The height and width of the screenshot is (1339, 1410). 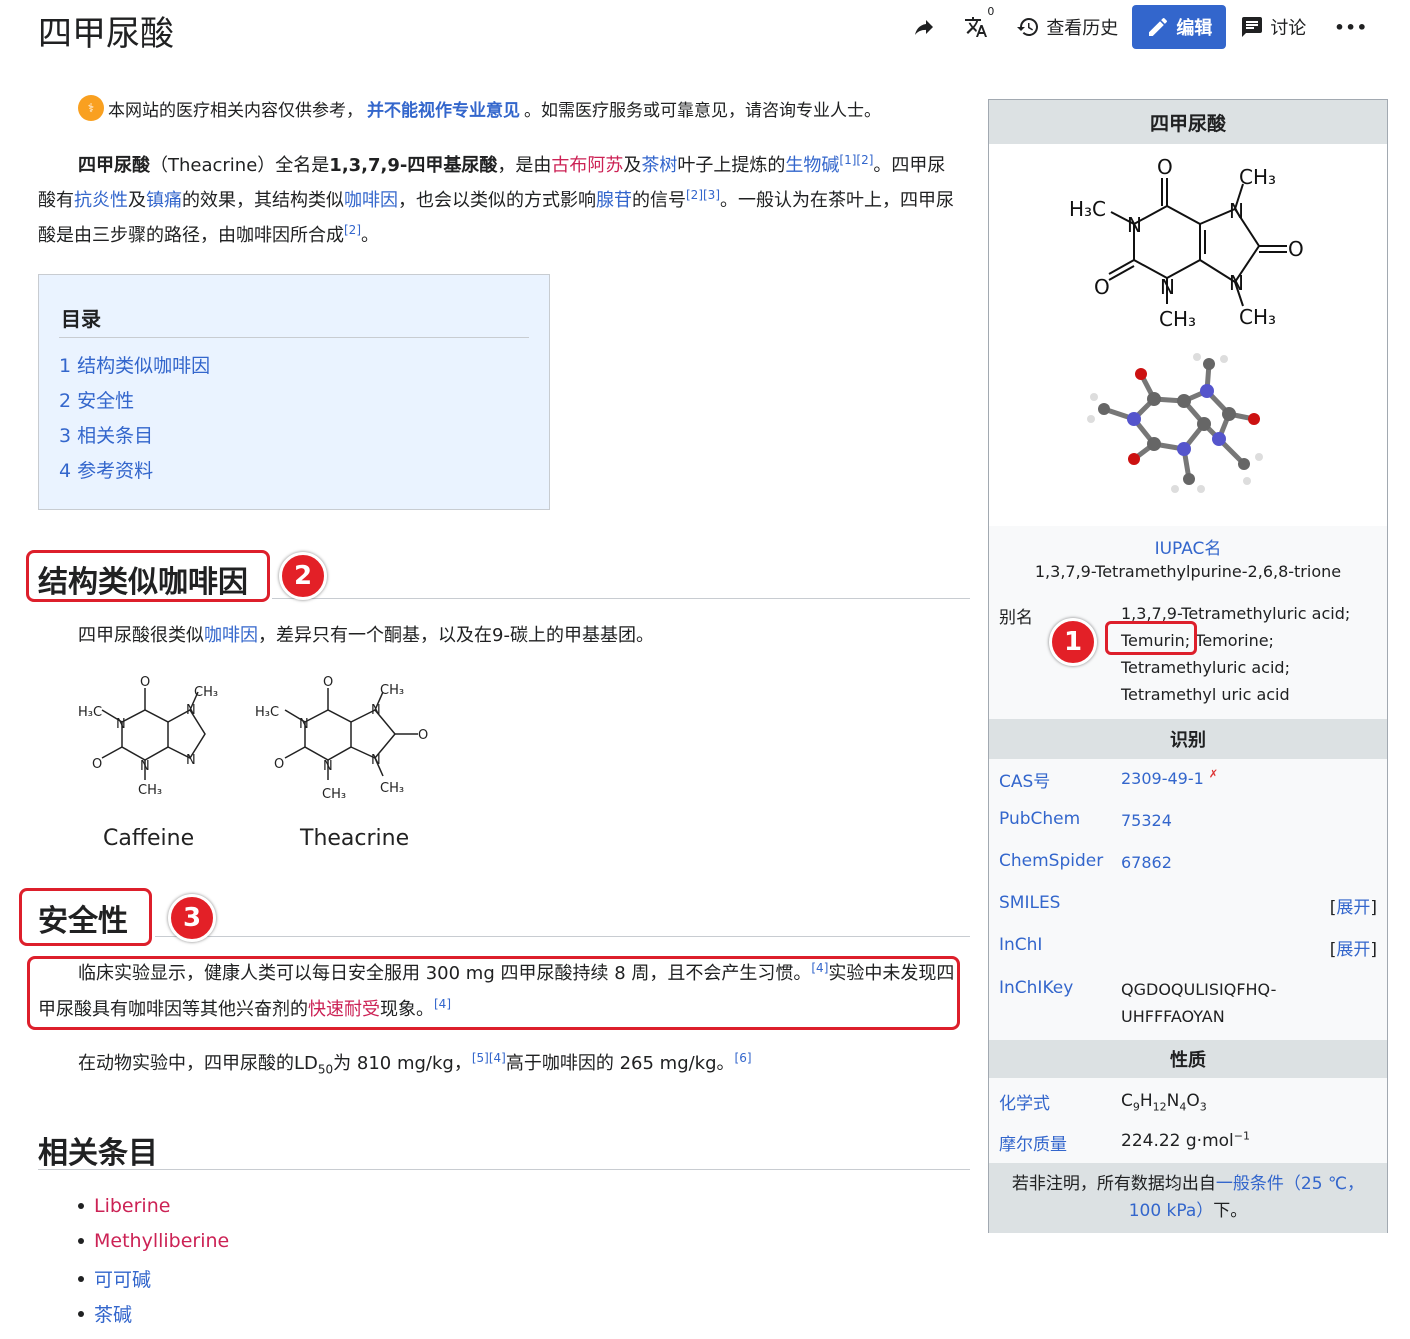 I want to click on toc-item: 4 参考资料, so click(x=106, y=469).